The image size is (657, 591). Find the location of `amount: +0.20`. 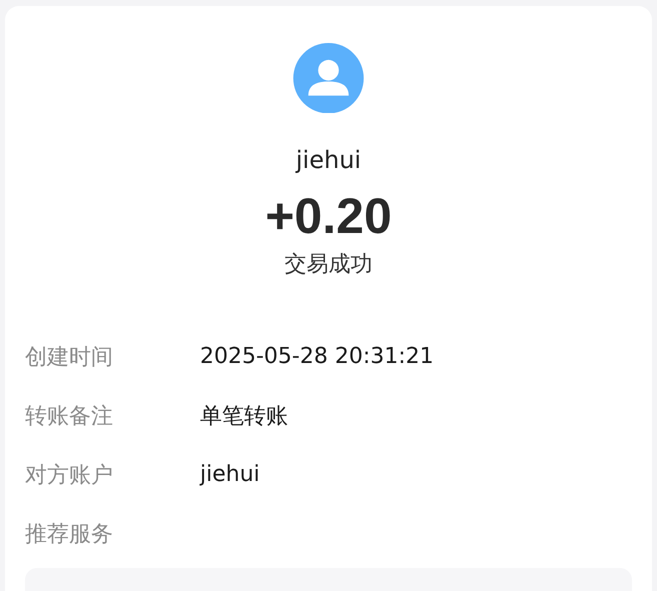

amount: +0.20 is located at coordinates (328, 216).